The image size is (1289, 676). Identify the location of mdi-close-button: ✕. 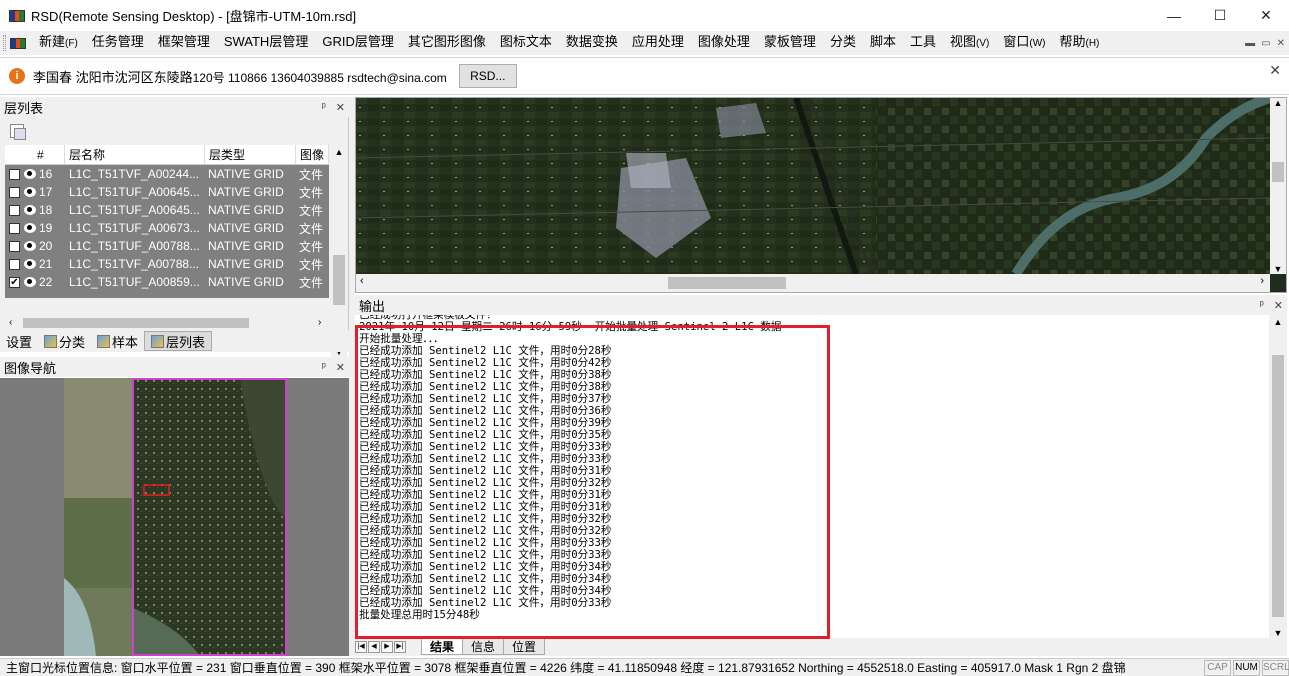
(1281, 43).